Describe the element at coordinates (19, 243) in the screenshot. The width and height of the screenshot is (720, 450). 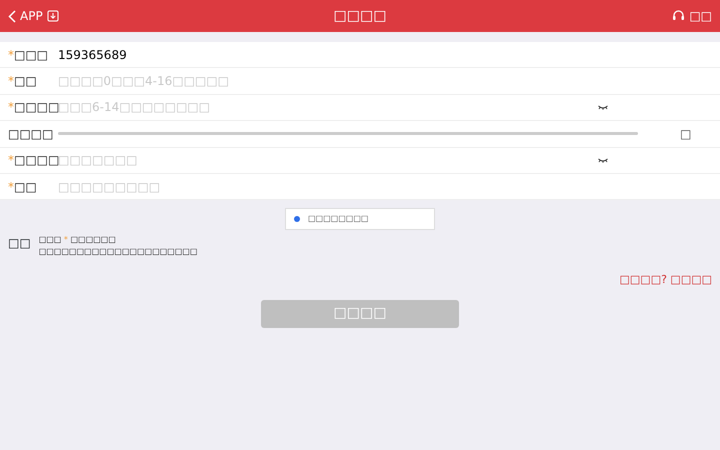
I see `note-title: □□` at that location.